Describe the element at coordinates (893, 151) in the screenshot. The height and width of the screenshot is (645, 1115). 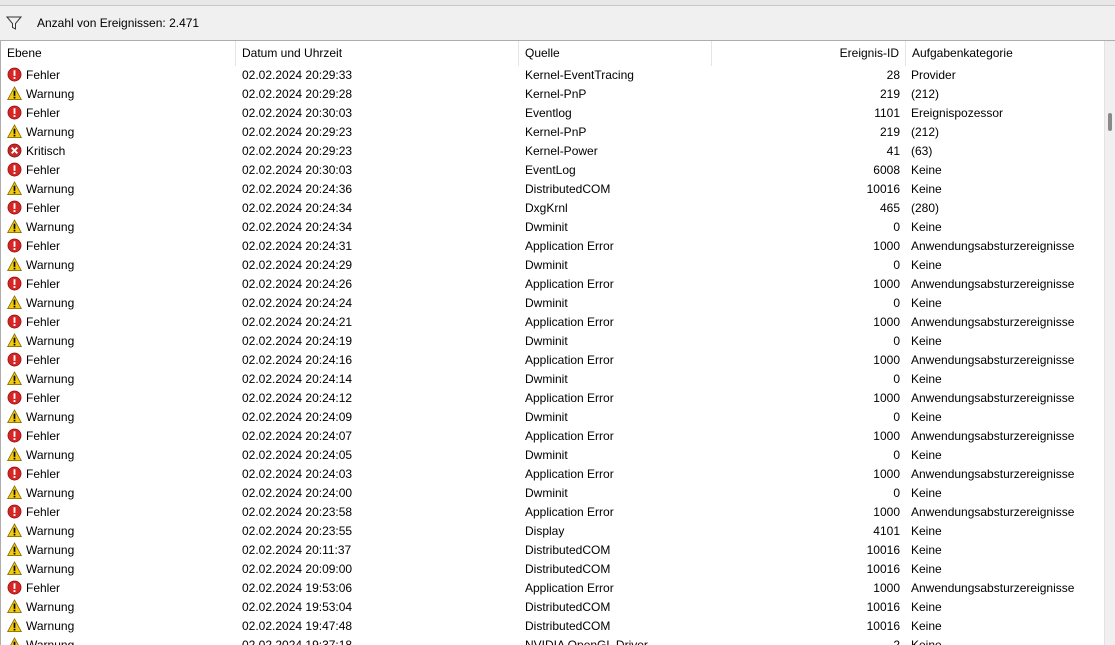
I see `event-id-cell: 41` at that location.